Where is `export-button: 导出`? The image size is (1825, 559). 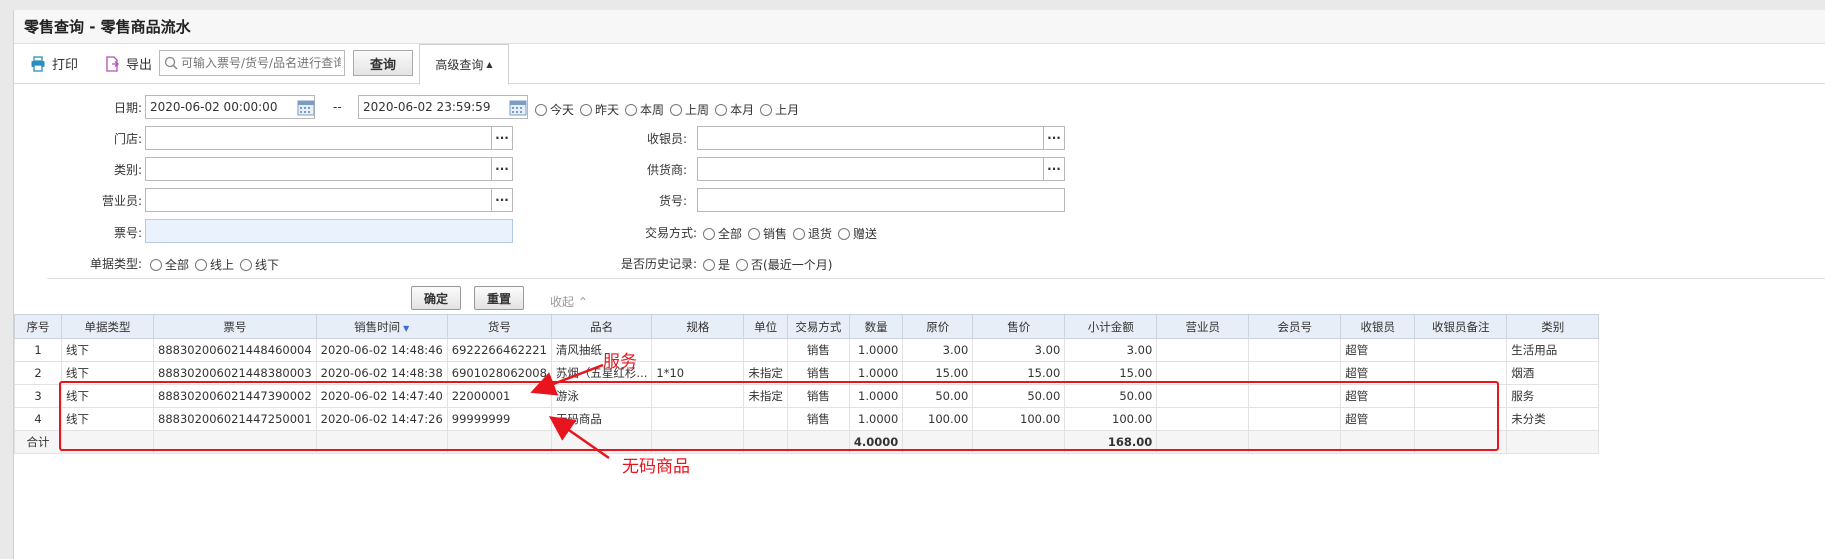 export-button: 导出 is located at coordinates (128, 64).